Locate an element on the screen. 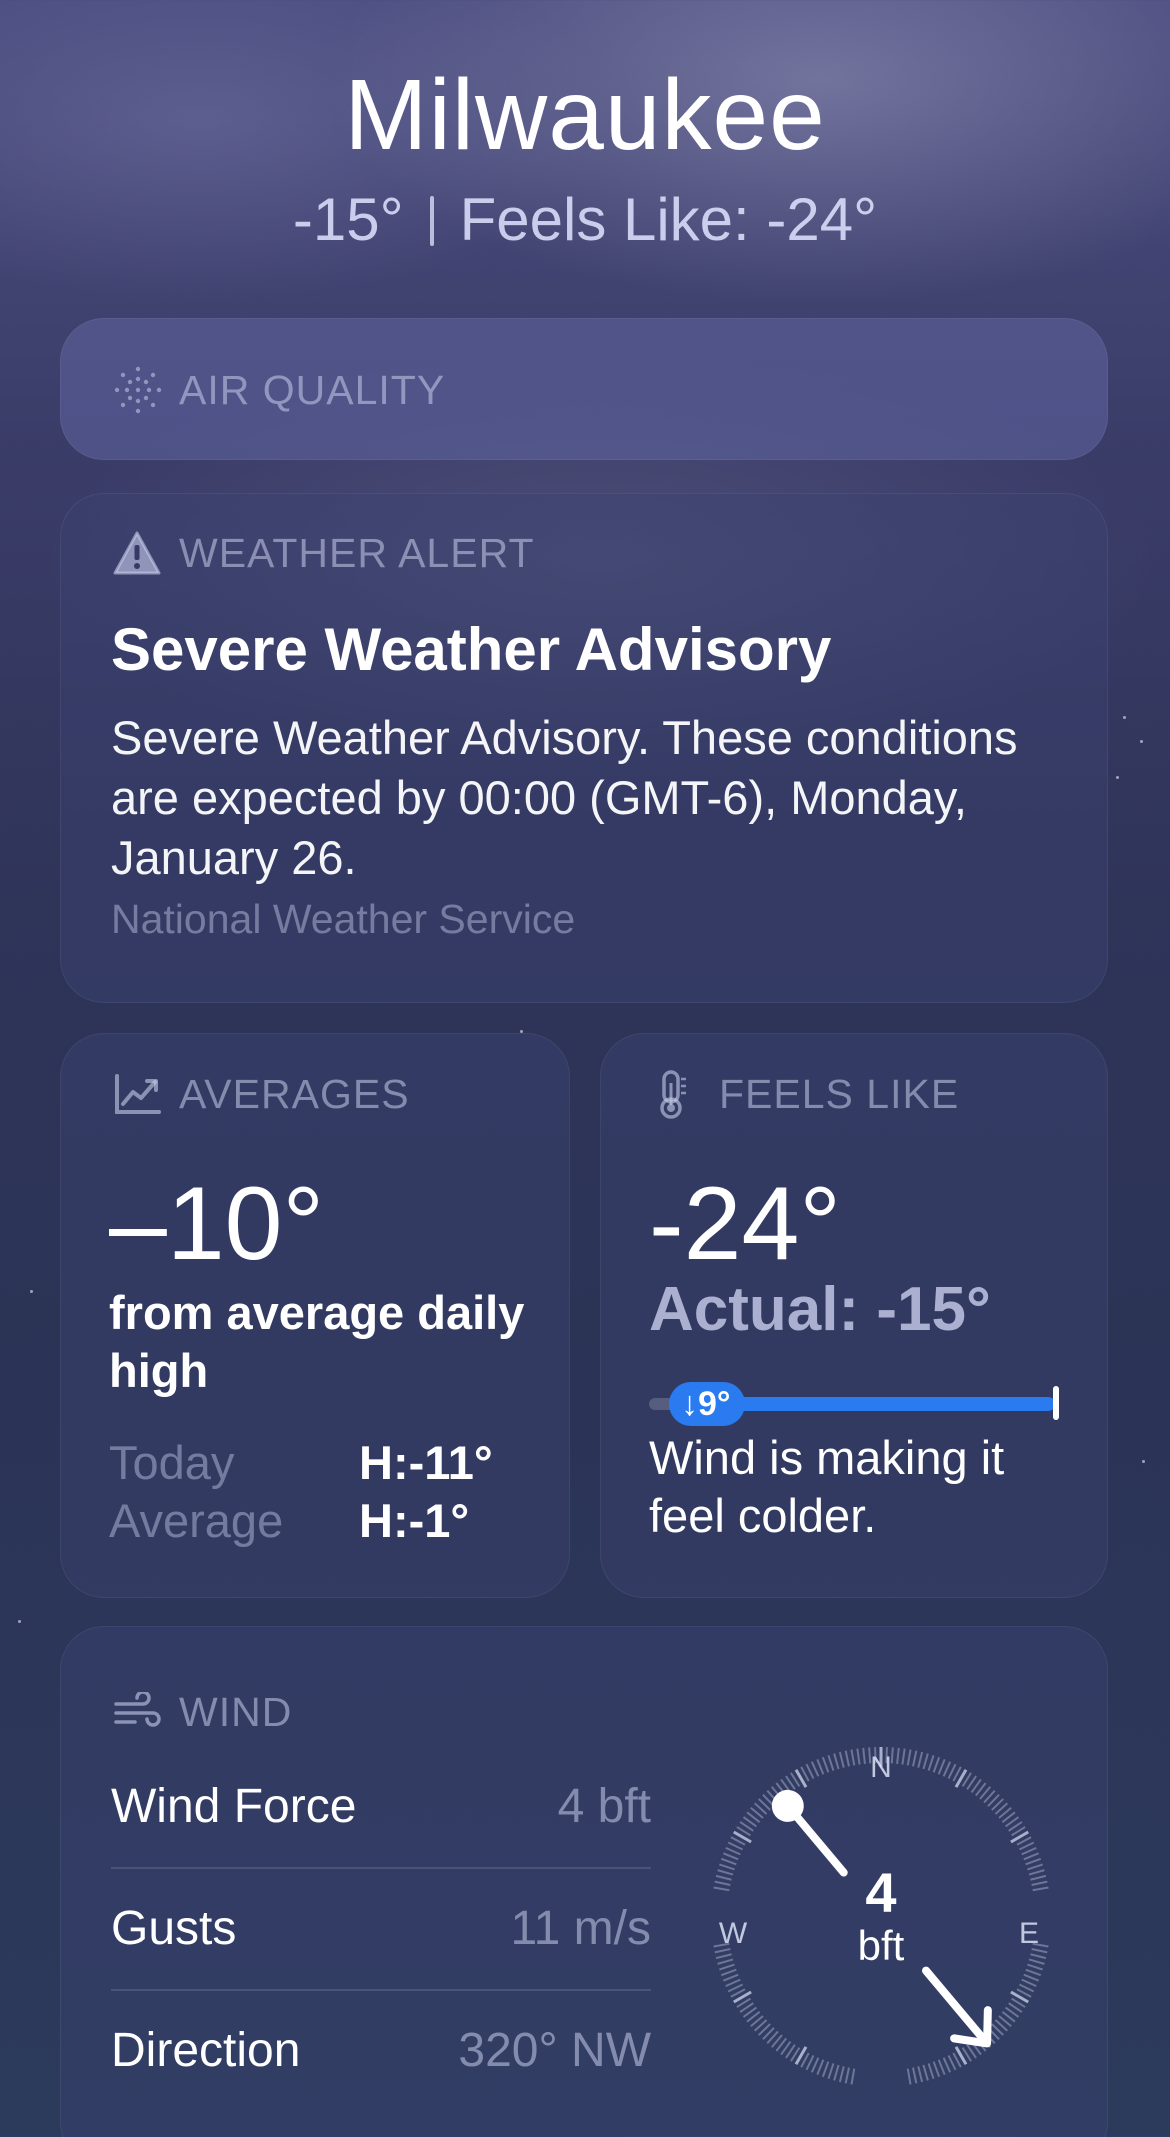 The width and height of the screenshot is (1170, 2137). feels-like-value: -24° is located at coordinates (745, 1224).